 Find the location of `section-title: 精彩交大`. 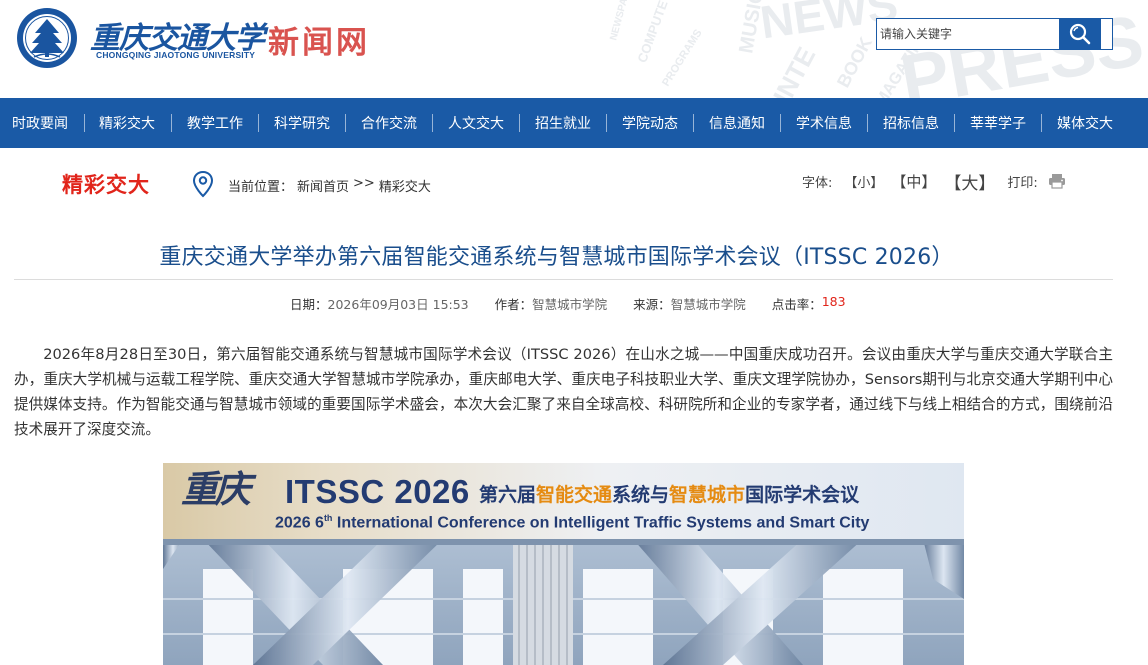

section-title: 精彩交大 is located at coordinates (106, 185).